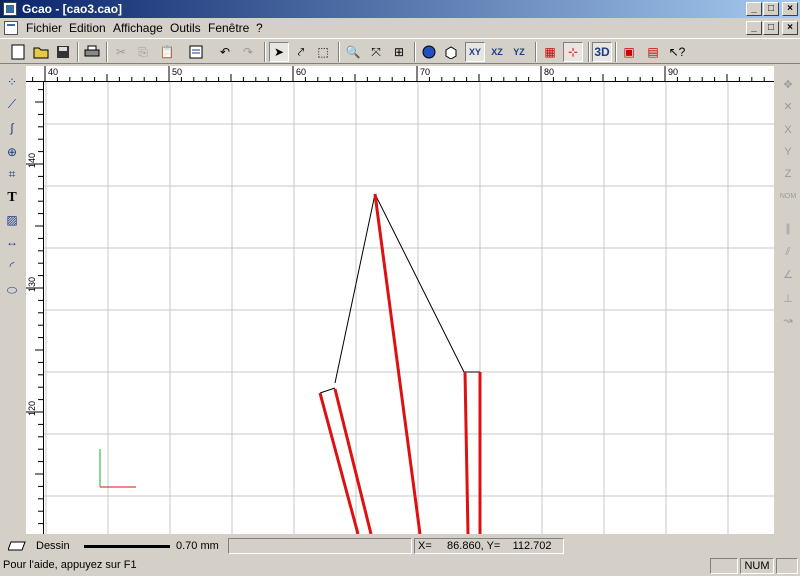 The width and height of the screenshot is (800, 576). Describe the element at coordinates (87, 28) in the screenshot. I see `menu-edition: Edition` at that location.